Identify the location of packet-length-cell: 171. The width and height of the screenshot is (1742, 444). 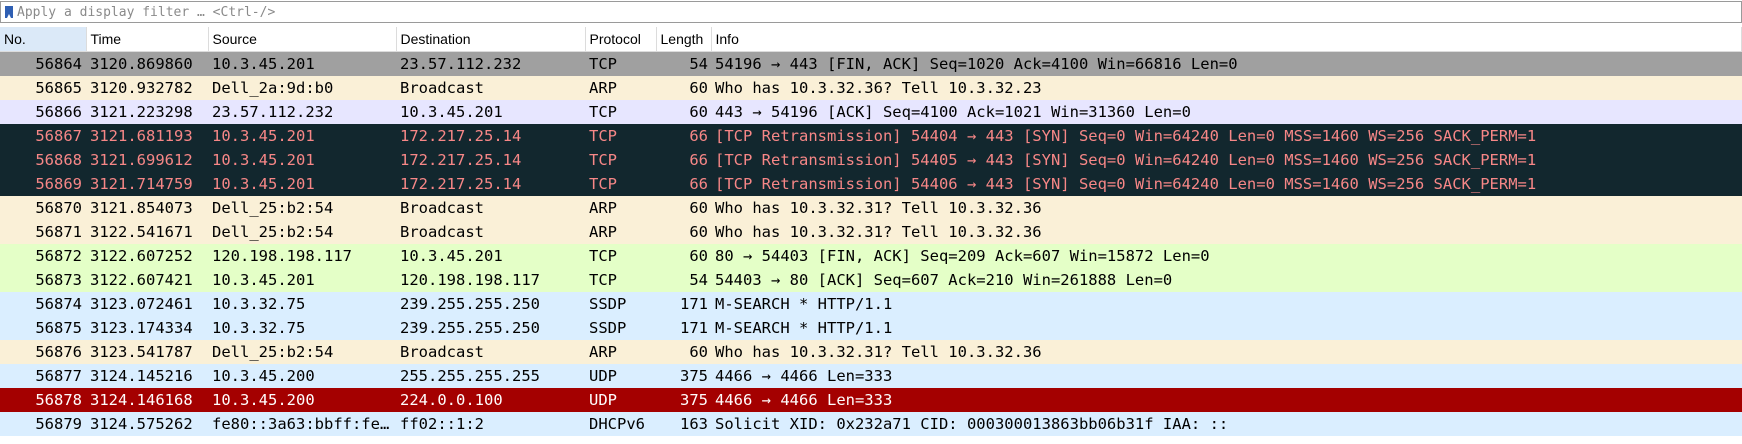
(694, 328).